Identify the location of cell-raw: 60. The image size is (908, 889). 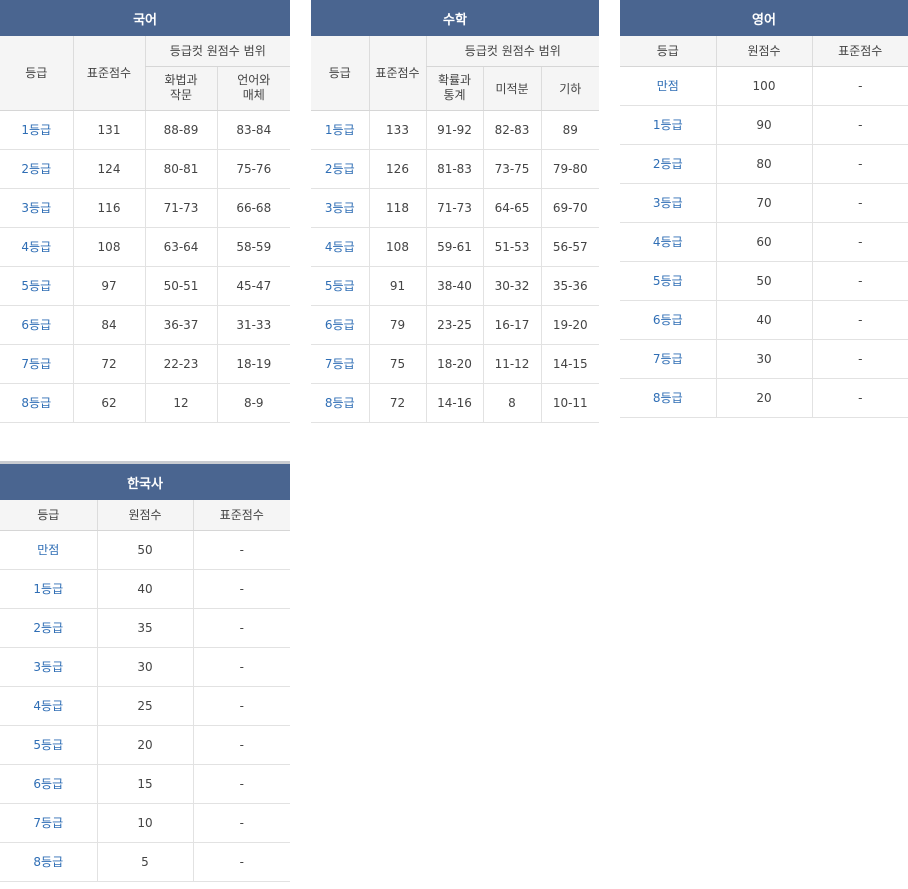
(763, 242).